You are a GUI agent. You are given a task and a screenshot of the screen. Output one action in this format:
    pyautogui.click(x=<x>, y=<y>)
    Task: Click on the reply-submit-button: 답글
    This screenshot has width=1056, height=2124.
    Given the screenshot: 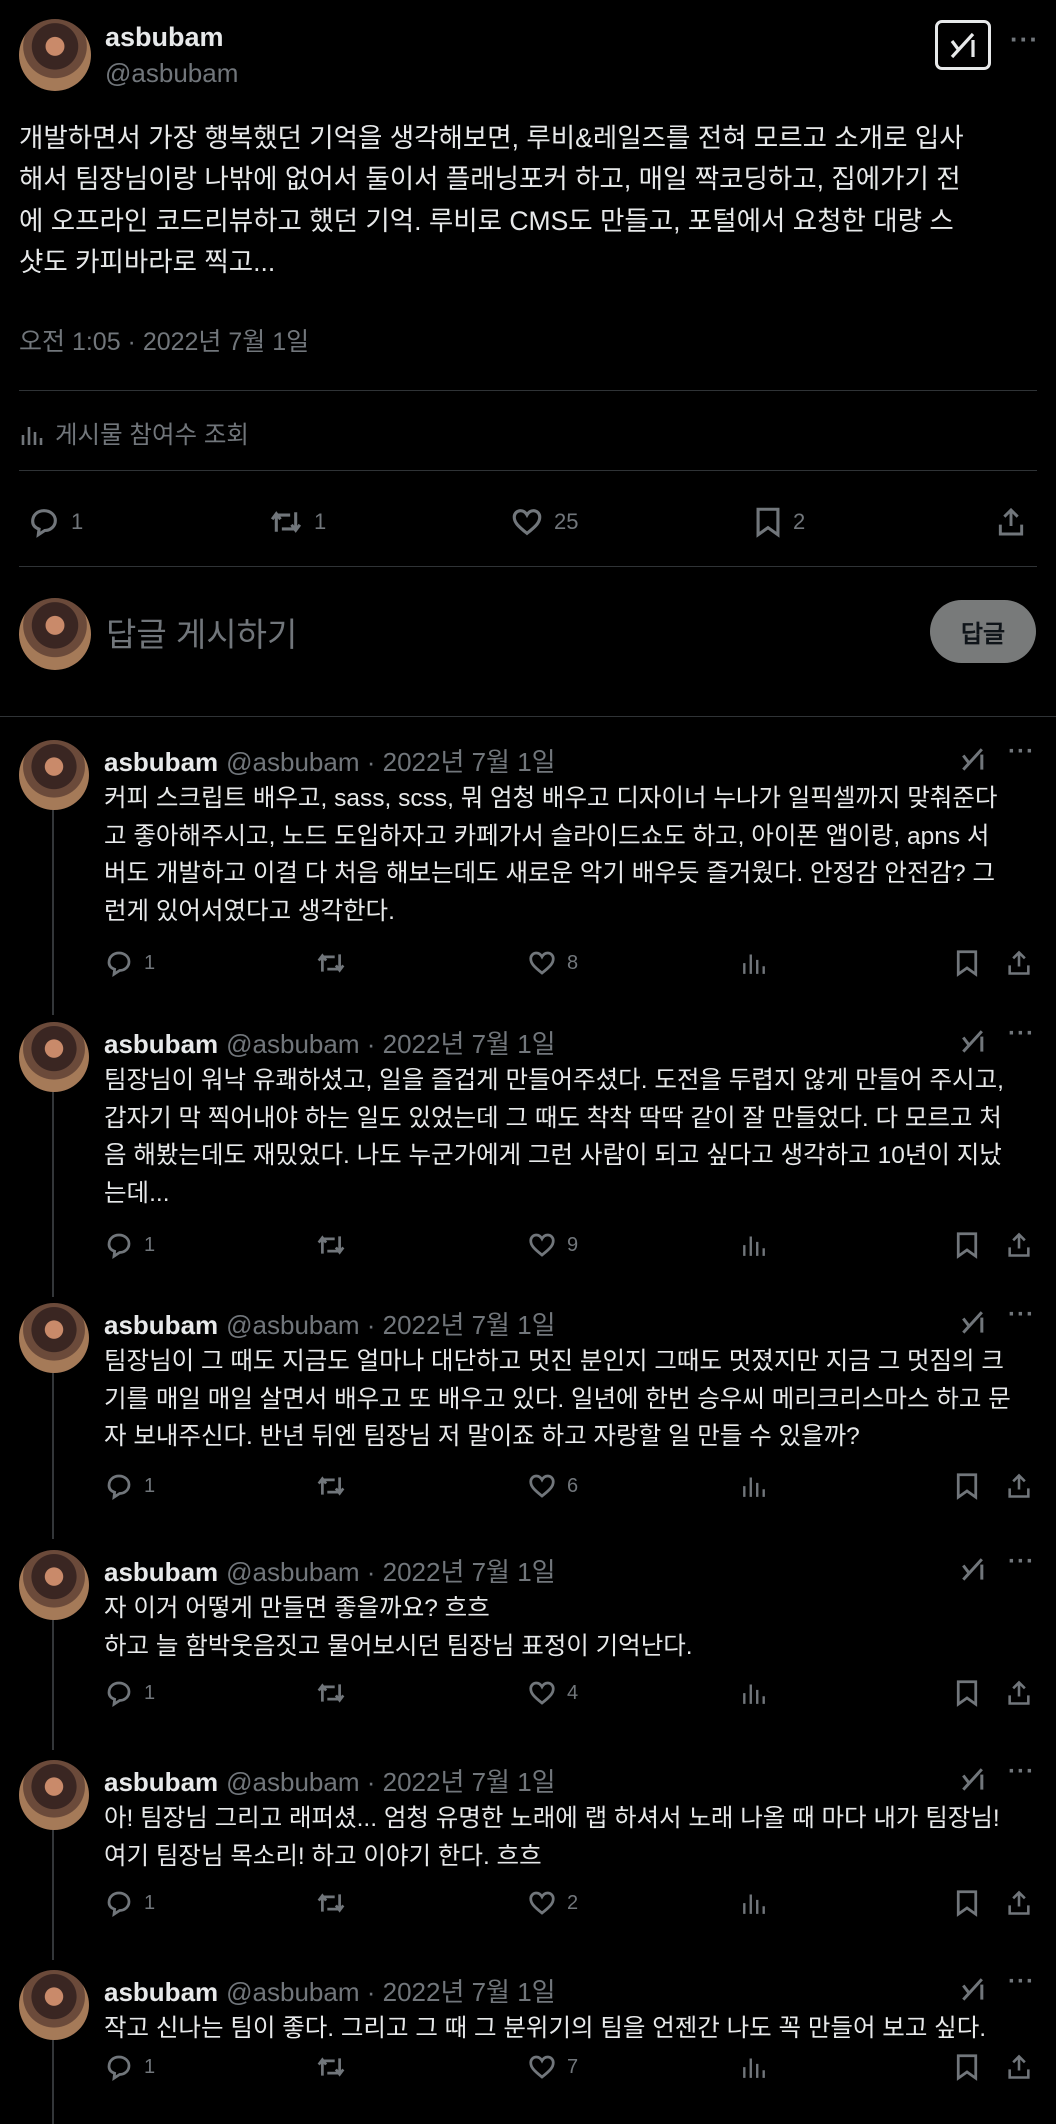 What is the action you would take?
    pyautogui.click(x=983, y=631)
    